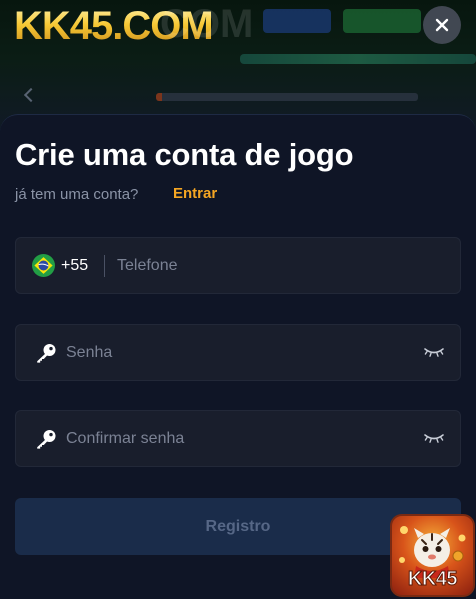  I want to click on background-notice-bar, so click(287, 97).